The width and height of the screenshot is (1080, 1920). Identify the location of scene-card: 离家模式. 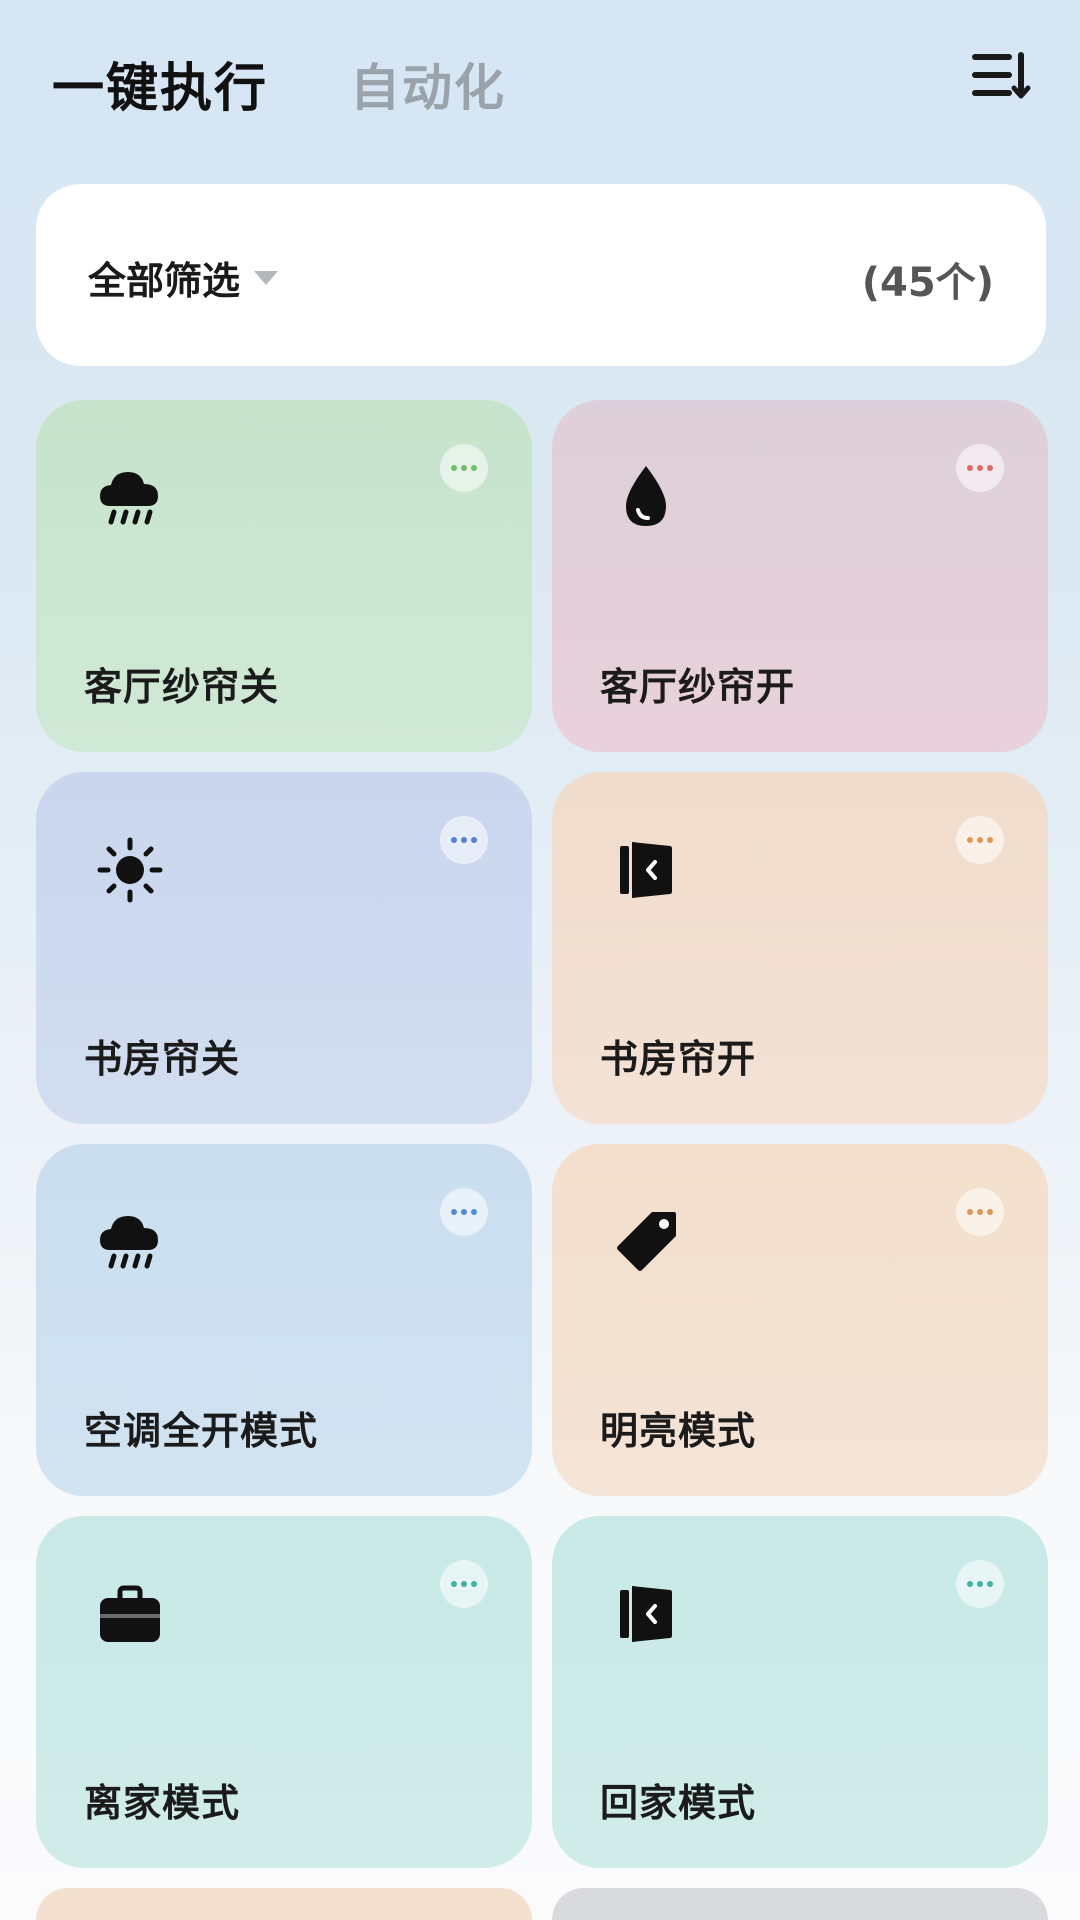
(284, 1692).